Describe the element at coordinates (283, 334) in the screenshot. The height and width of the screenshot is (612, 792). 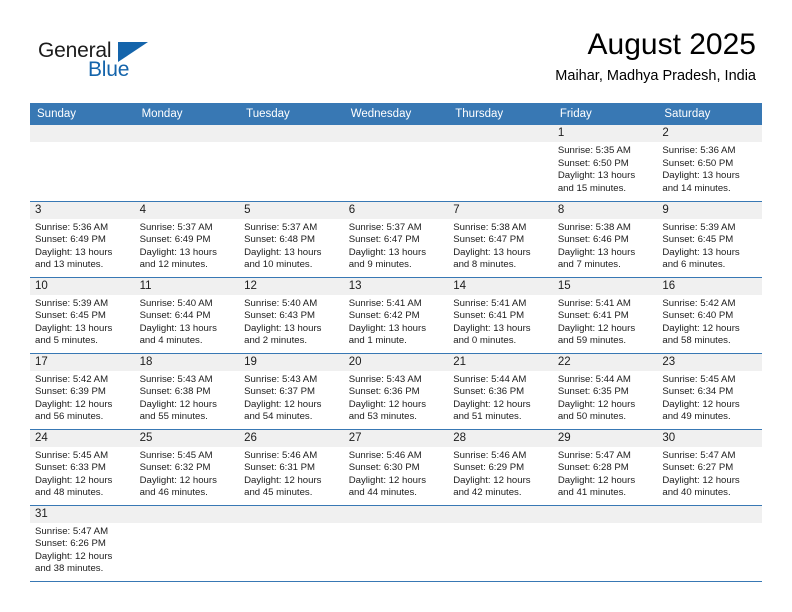
I see `daylight-duration: Daylight: 13 hours and 2 minutes.` at that location.